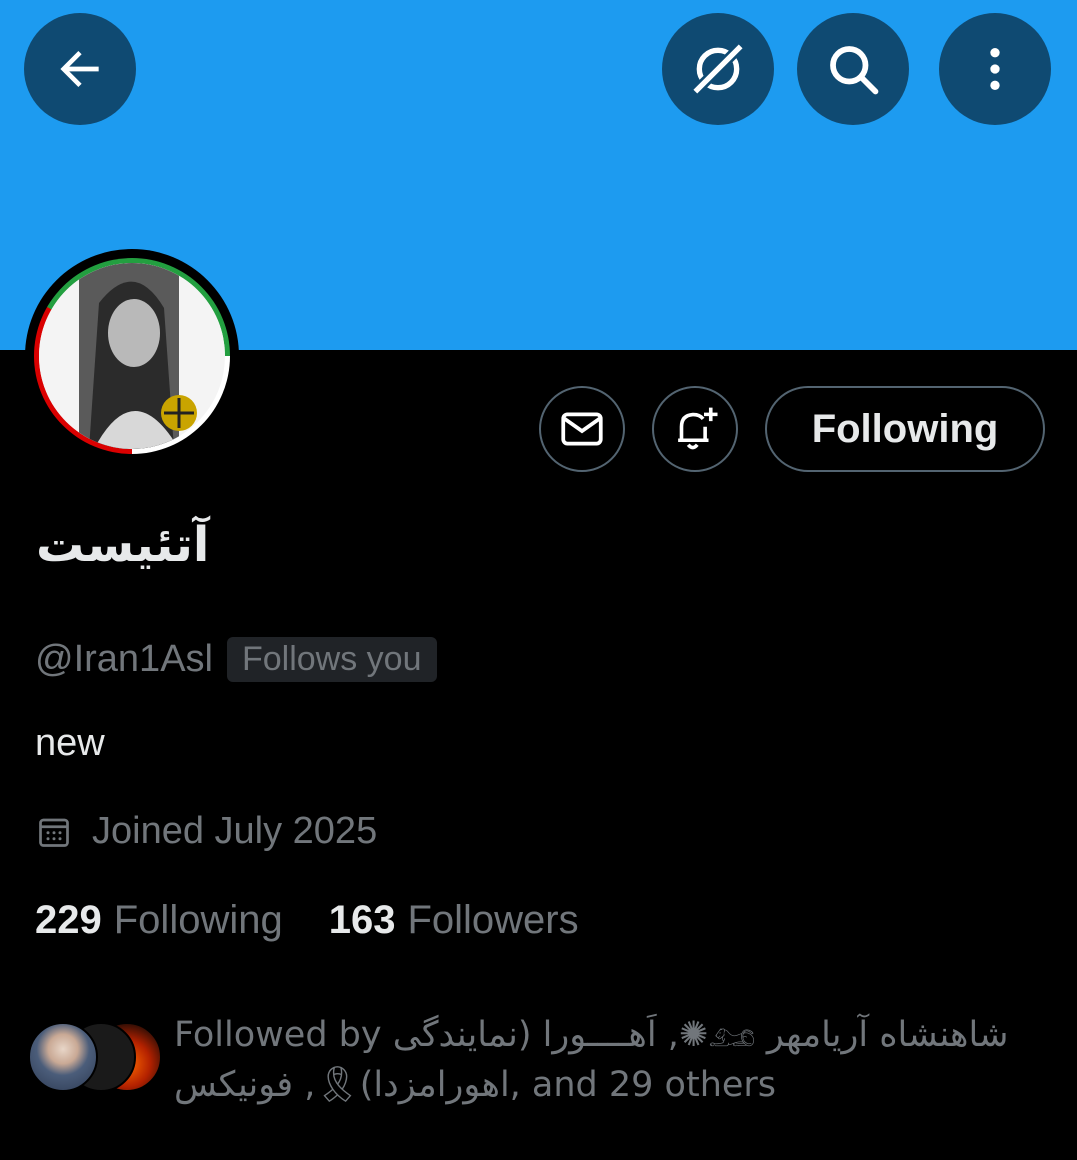 This screenshot has width=1077, height=1160. I want to click on notifications-button, so click(695, 429).